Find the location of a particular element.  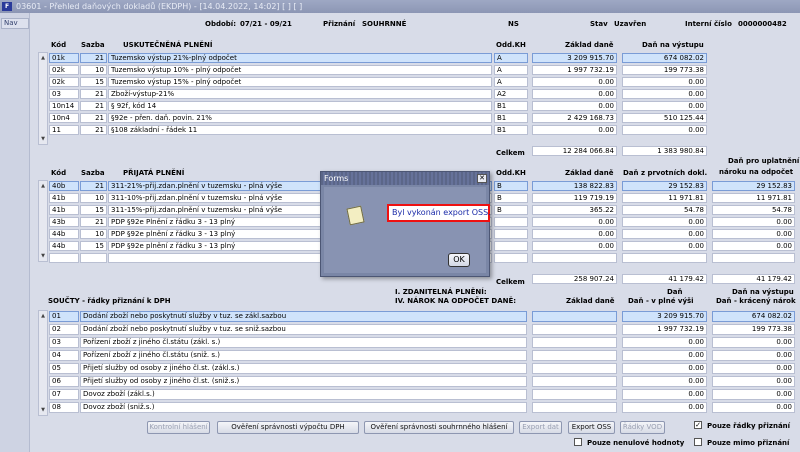

sec3-narok-cell: 674 082.02 is located at coordinates (753, 316).